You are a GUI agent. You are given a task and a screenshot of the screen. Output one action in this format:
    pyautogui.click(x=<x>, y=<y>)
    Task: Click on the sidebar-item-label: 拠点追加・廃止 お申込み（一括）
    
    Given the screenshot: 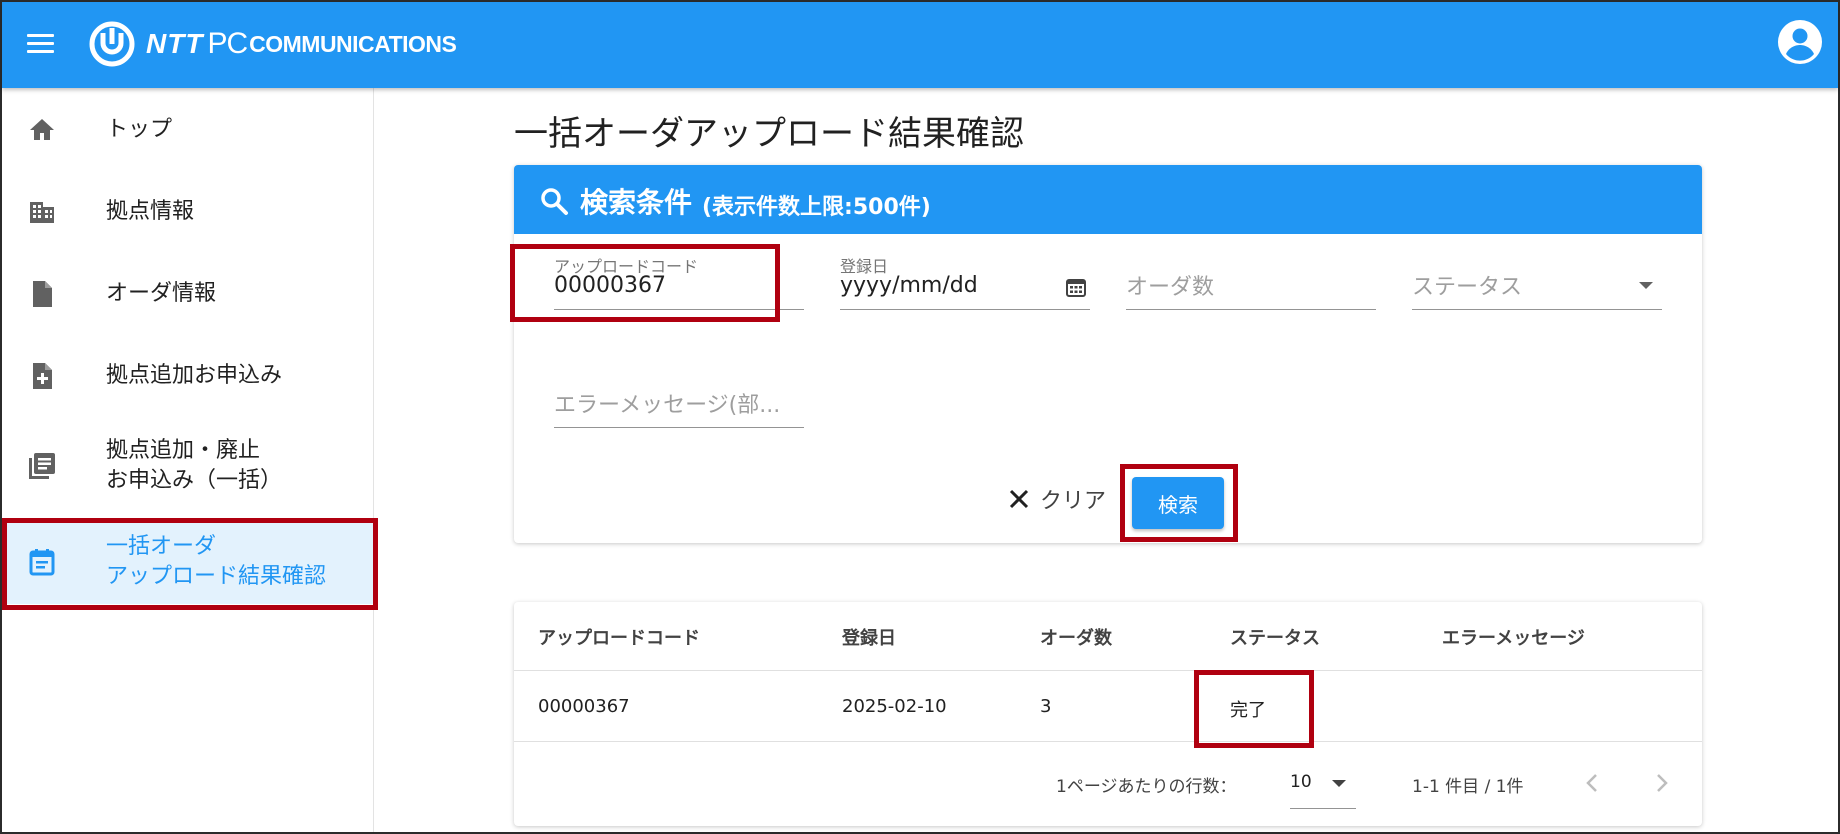 What is the action you would take?
    pyautogui.click(x=194, y=465)
    